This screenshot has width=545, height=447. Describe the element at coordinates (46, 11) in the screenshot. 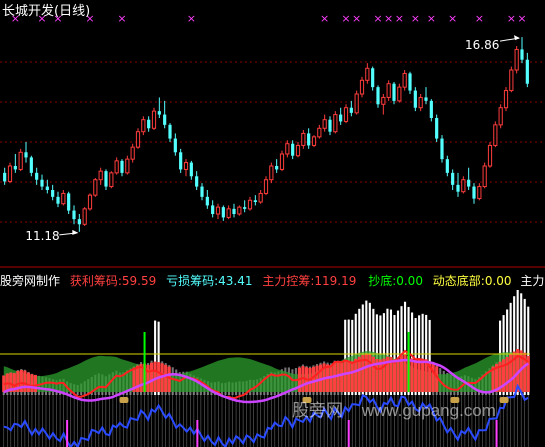

I see `chart-title: 长城开发(日线)` at that location.